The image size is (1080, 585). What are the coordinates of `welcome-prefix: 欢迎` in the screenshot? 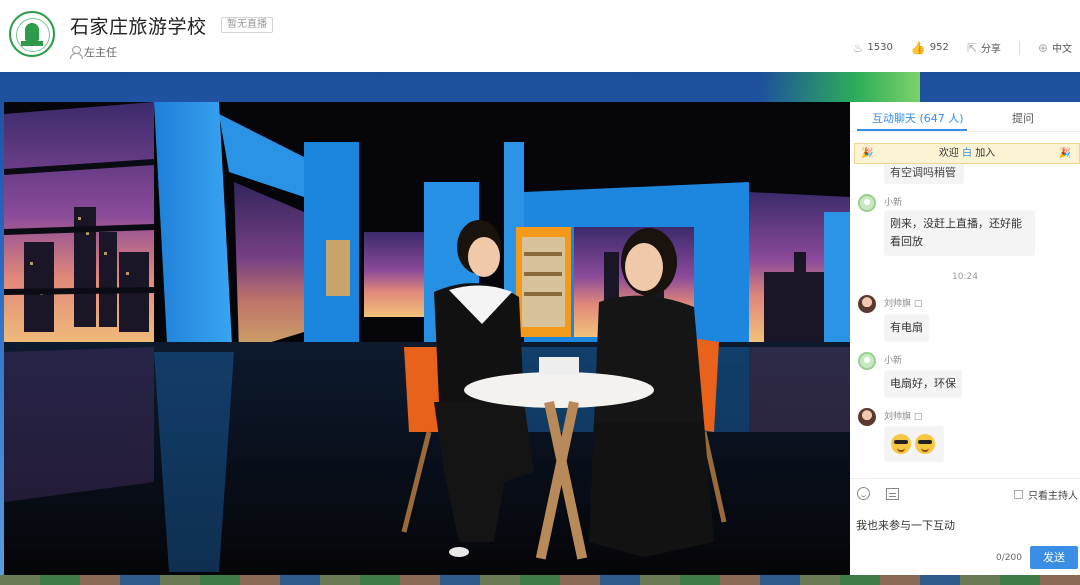 It's located at (948, 153).